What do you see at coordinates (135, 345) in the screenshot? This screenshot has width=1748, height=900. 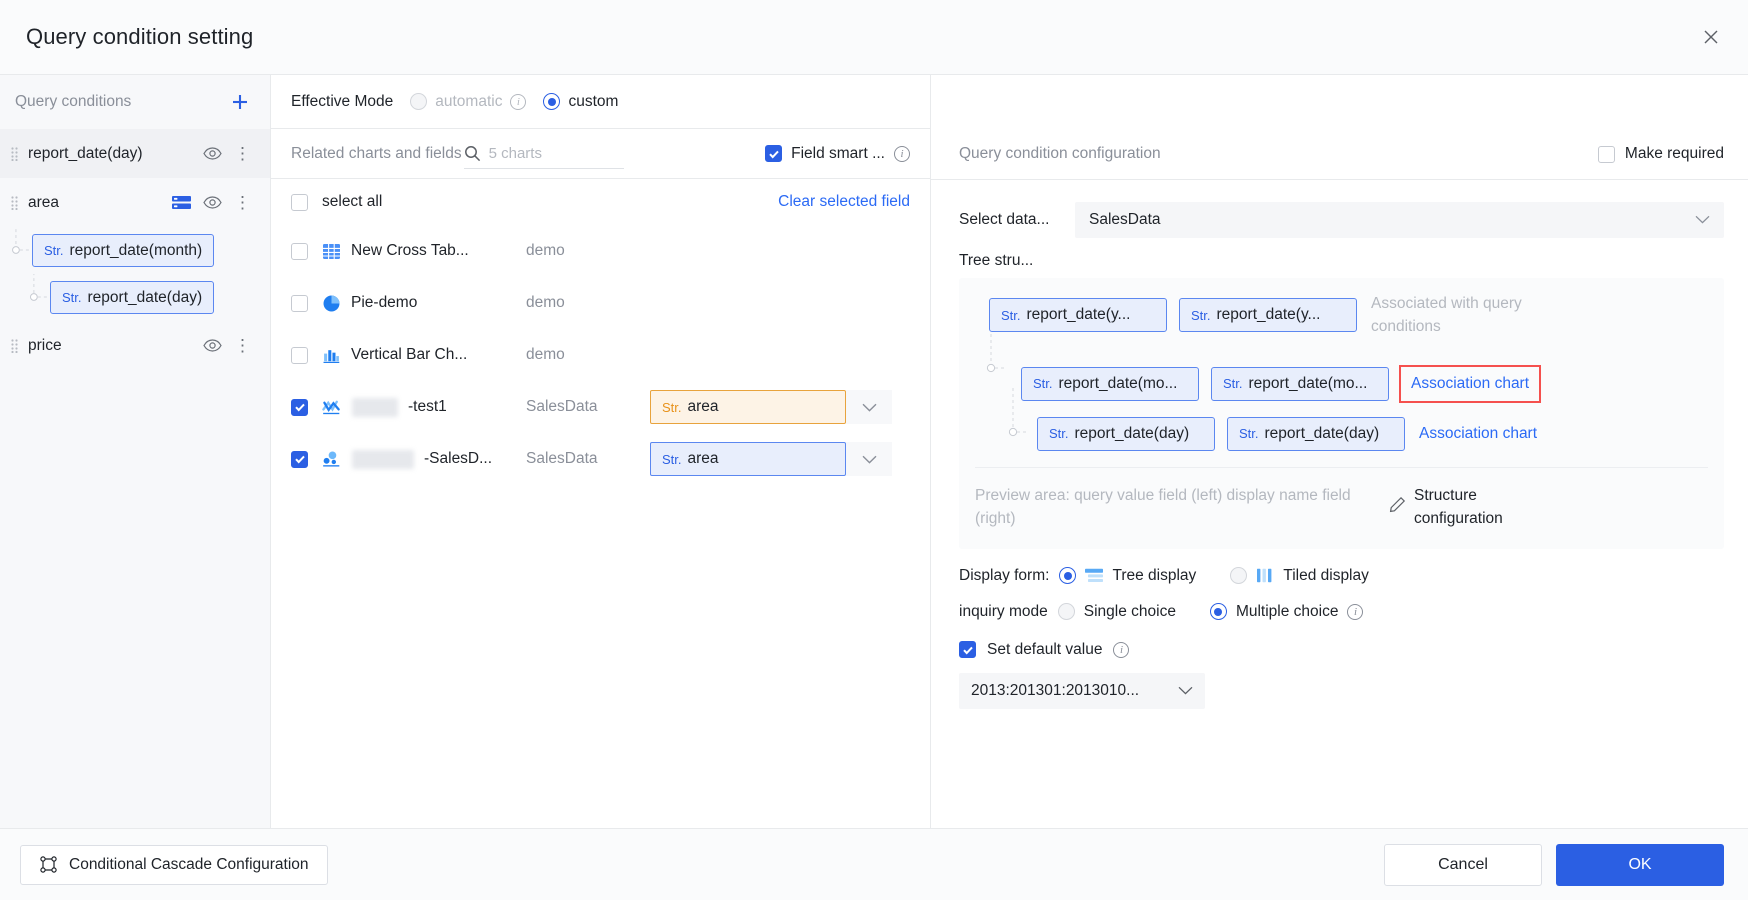 I see `sidebar-item-price: price ⋮` at bounding box center [135, 345].